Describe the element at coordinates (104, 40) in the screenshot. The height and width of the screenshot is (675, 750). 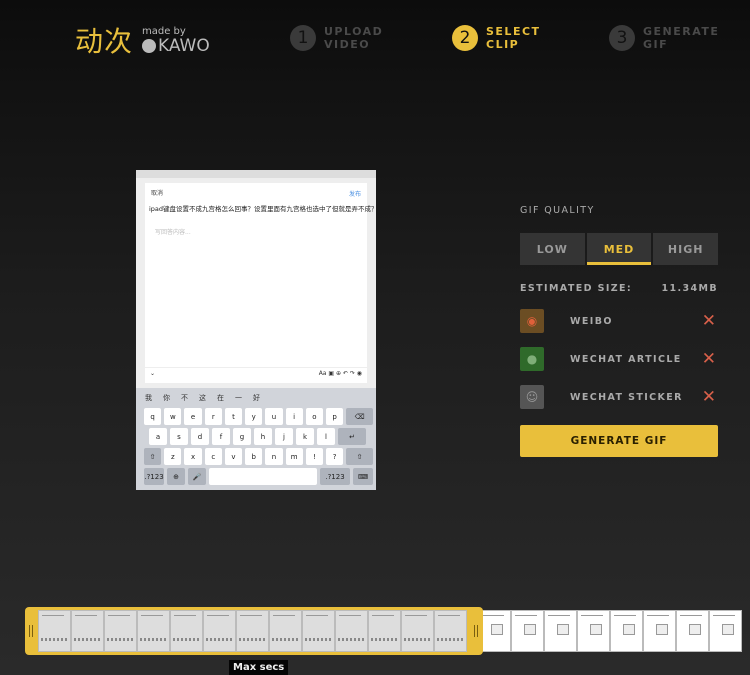
I see `logo: 动次` at that location.